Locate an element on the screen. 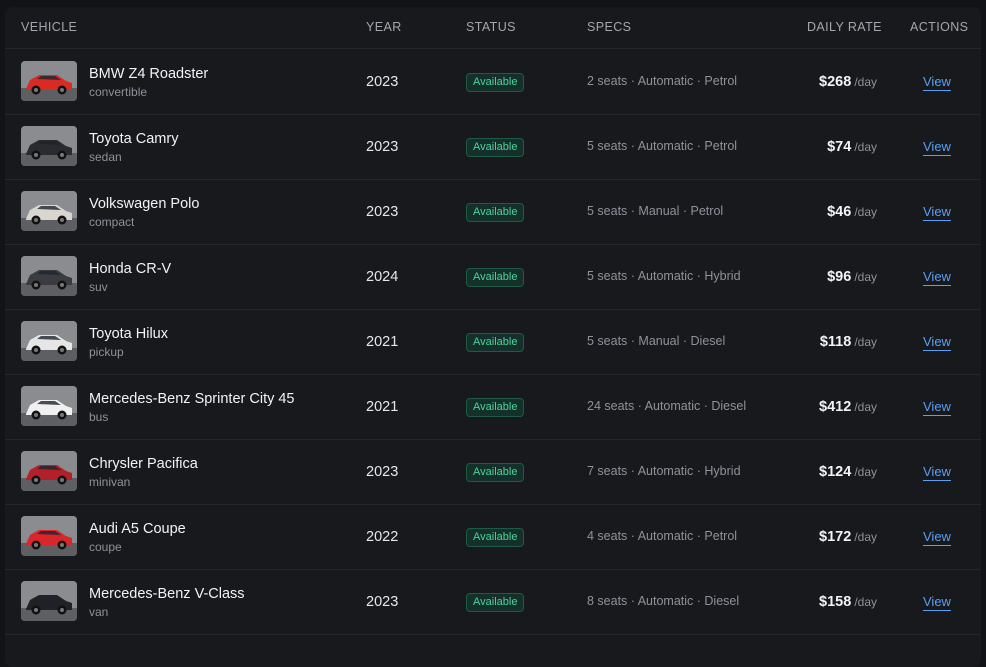 The width and height of the screenshot is (986, 667). vehicle-specs: 4 seats · Automatic · Petrol is located at coordinates (662, 536).